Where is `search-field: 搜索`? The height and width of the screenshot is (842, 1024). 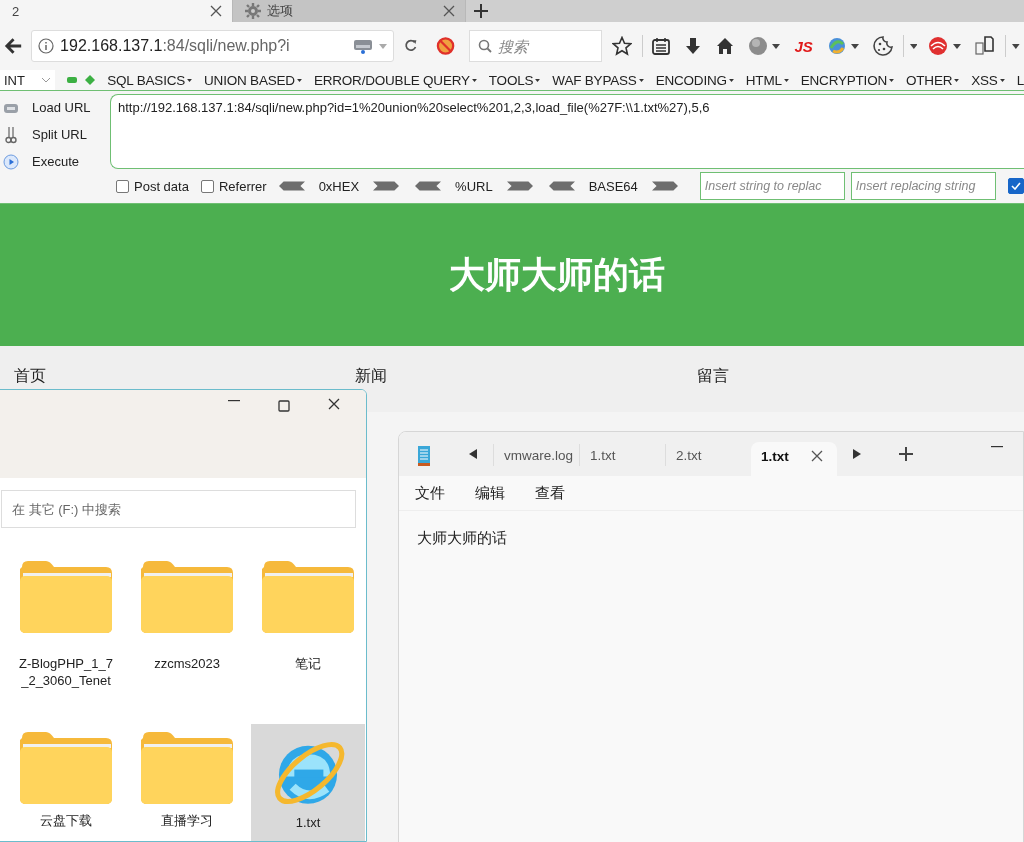
search-field: 搜索 is located at coordinates (535, 46).